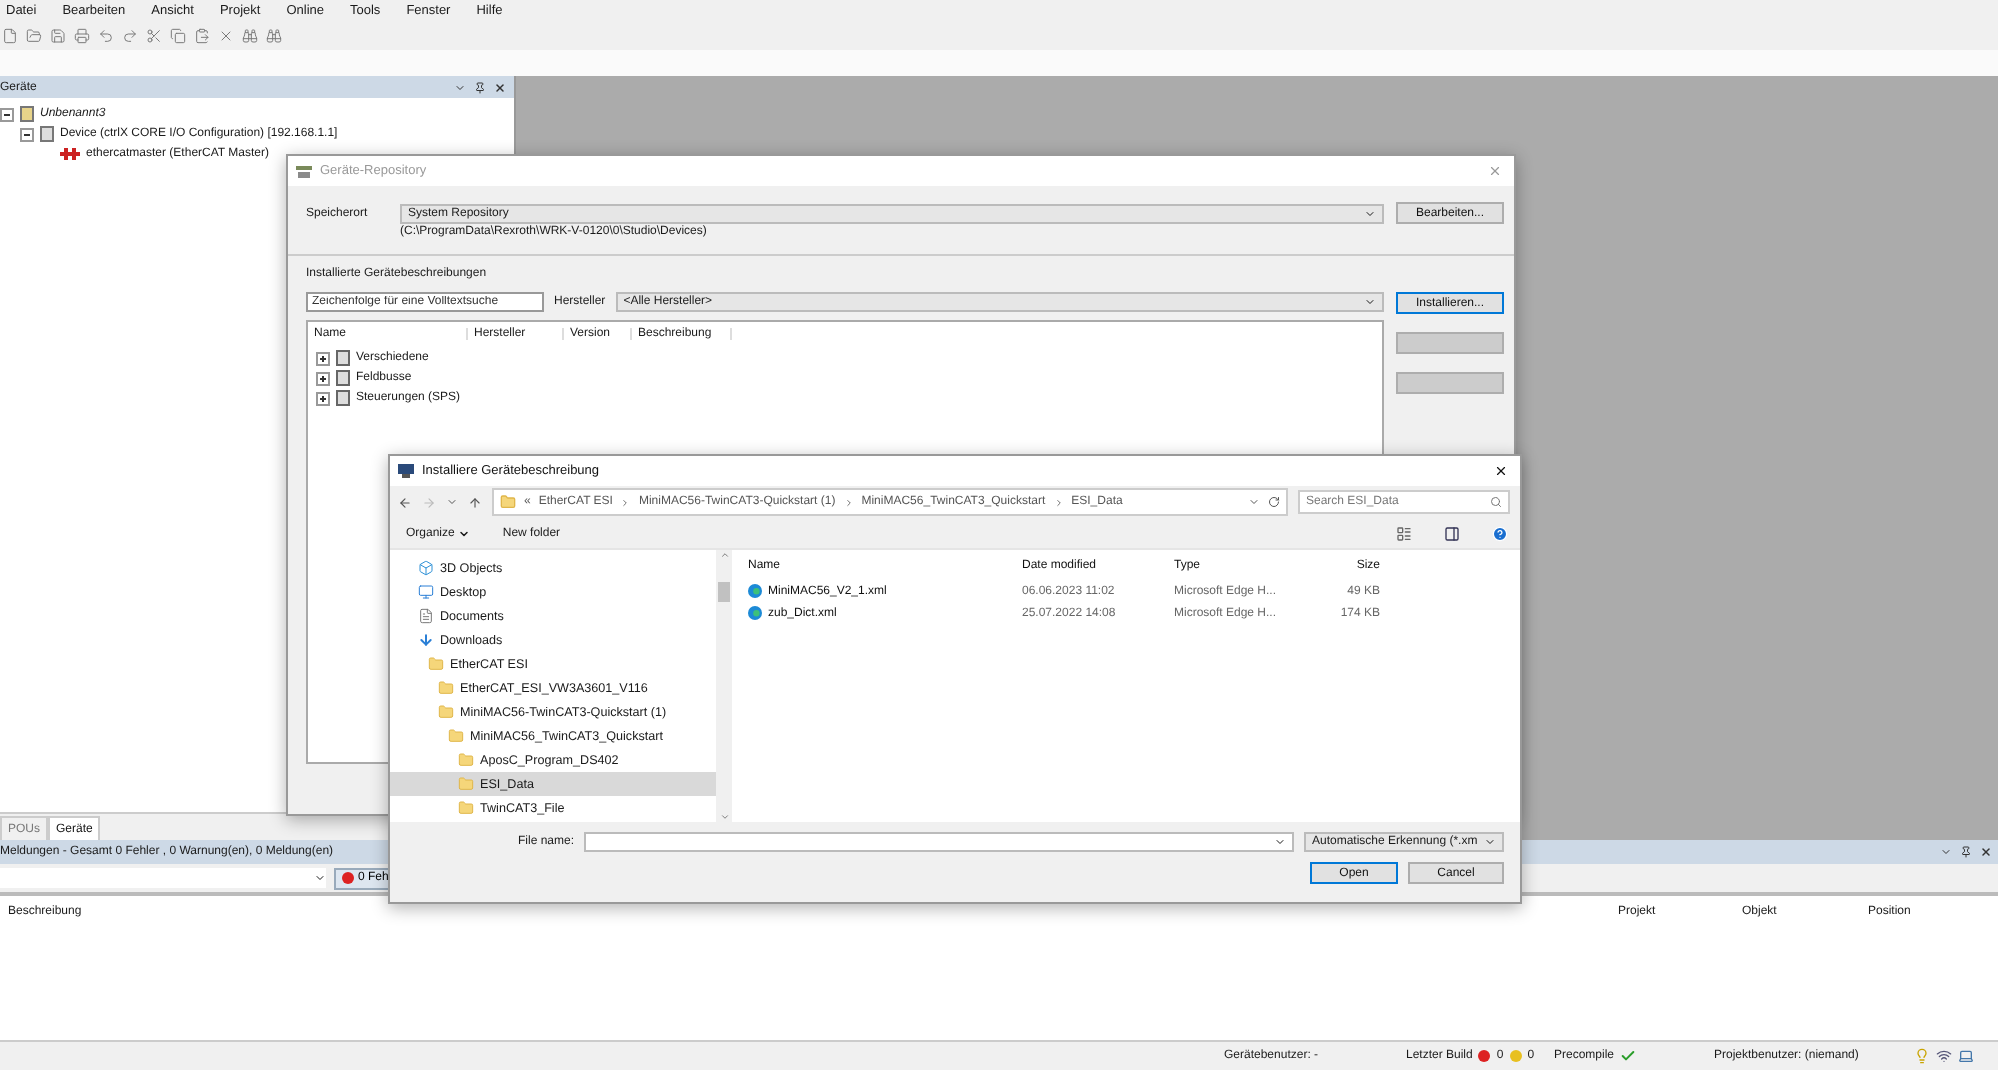 This screenshot has height=1070, width=1998. I want to click on copy-icon, so click(178, 36).